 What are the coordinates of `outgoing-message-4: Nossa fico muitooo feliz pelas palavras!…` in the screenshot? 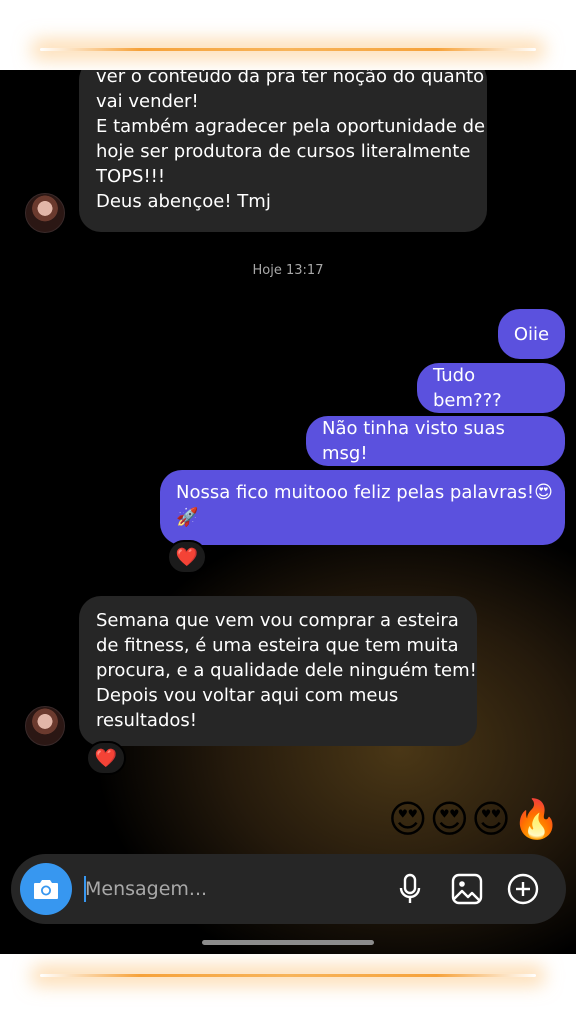 It's located at (362, 507).